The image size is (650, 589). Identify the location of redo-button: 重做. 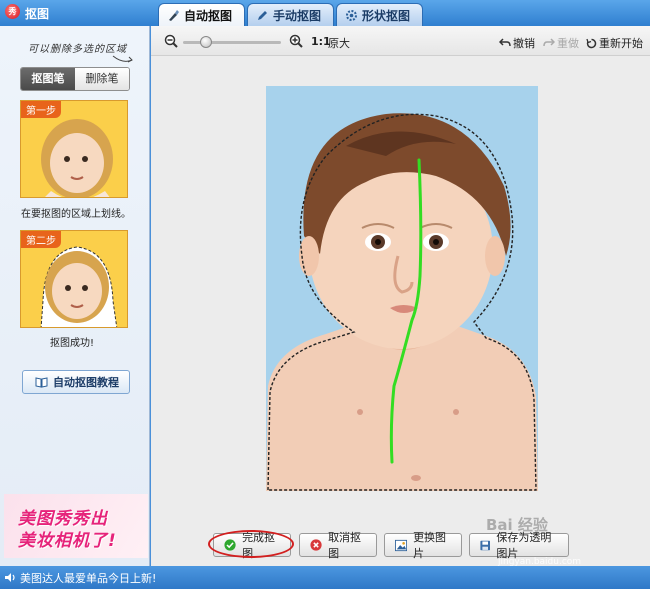
(561, 43).